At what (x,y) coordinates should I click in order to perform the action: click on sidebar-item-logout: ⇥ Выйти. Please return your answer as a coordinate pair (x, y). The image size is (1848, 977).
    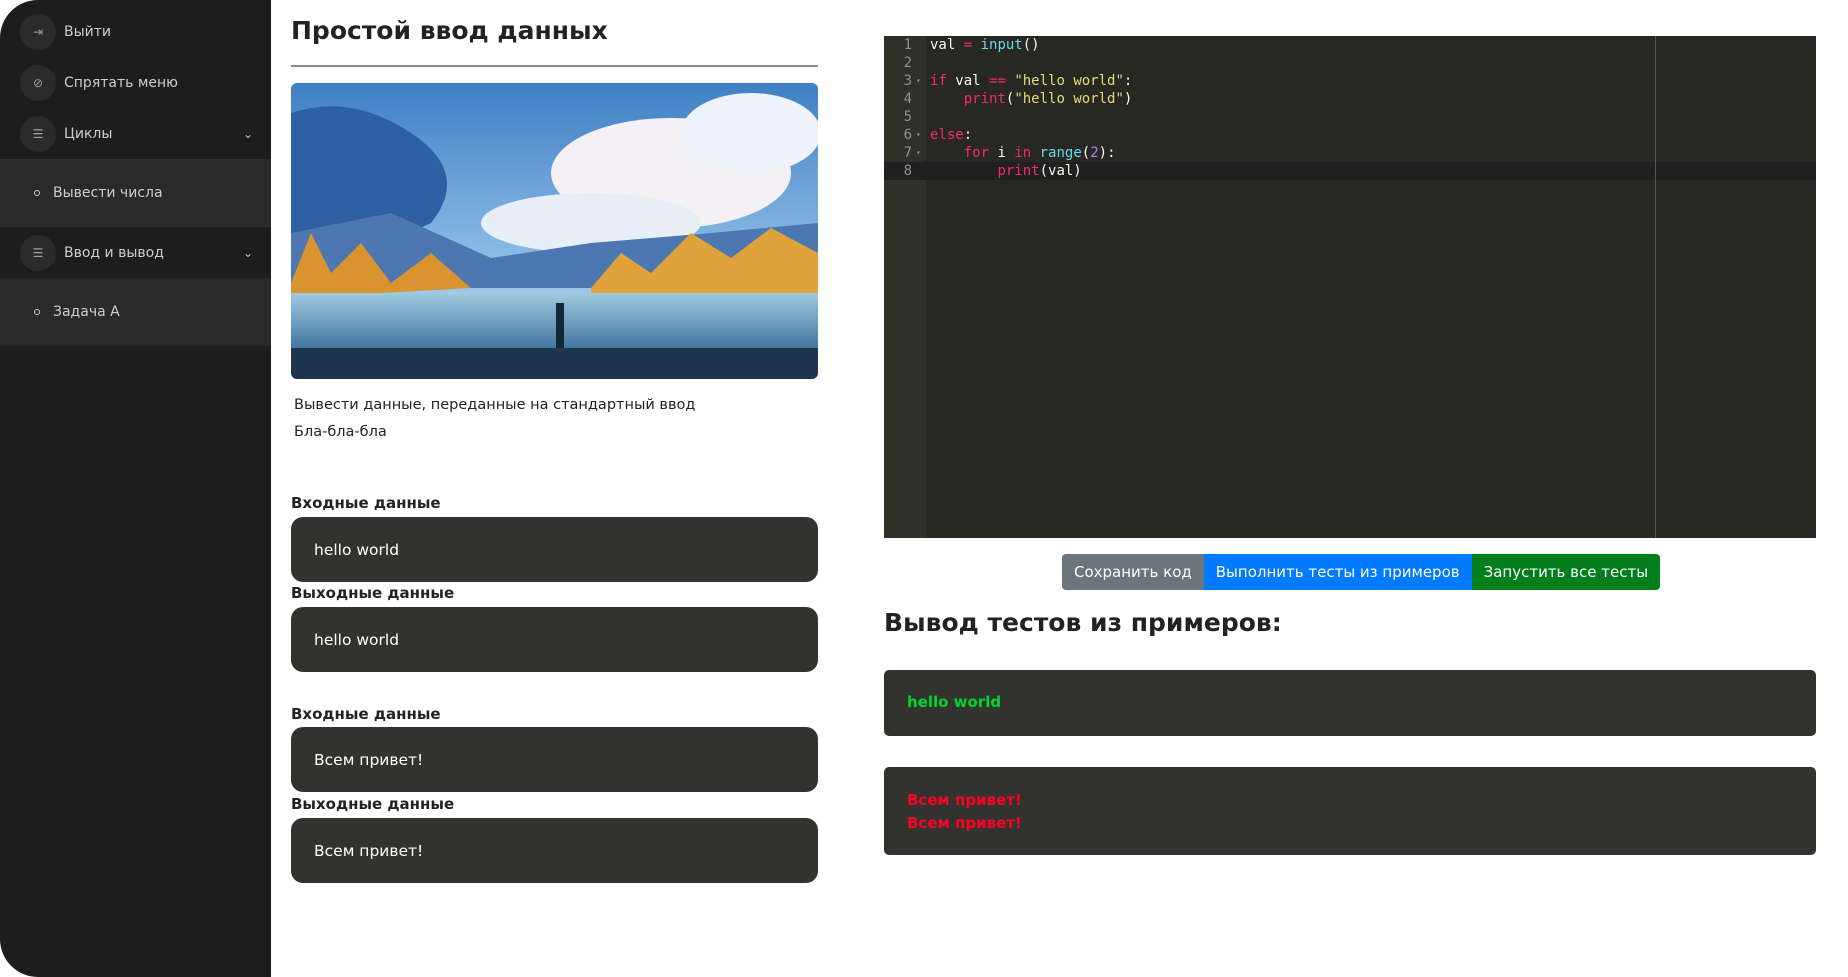
    Looking at the image, I should click on (135, 31).